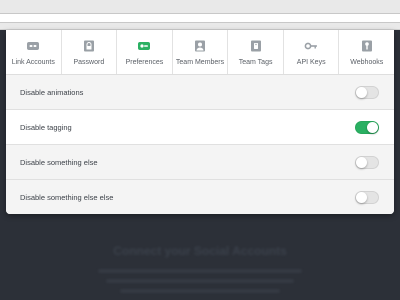 The height and width of the screenshot is (300, 400). Describe the element at coordinates (52, 92) in the screenshot. I see `setting-label: Disable animations` at that location.